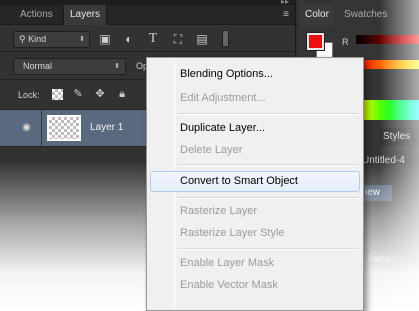 This screenshot has width=419, height=311. Describe the element at coordinates (22, 39) in the screenshot. I see `search-icon: ⚲` at that location.